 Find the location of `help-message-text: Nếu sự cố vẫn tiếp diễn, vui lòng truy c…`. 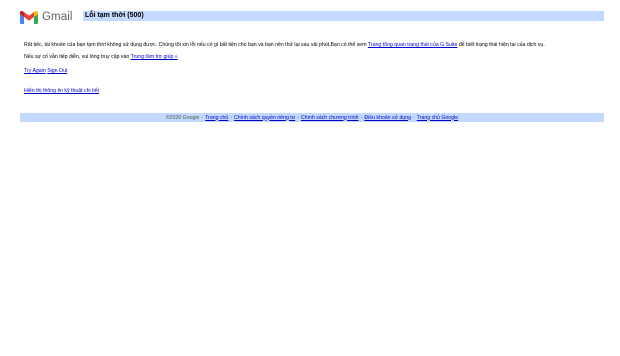

help-message-text: Nếu sự cố vẫn tiếp diễn, vui lòng truy c… is located at coordinates (77, 57).